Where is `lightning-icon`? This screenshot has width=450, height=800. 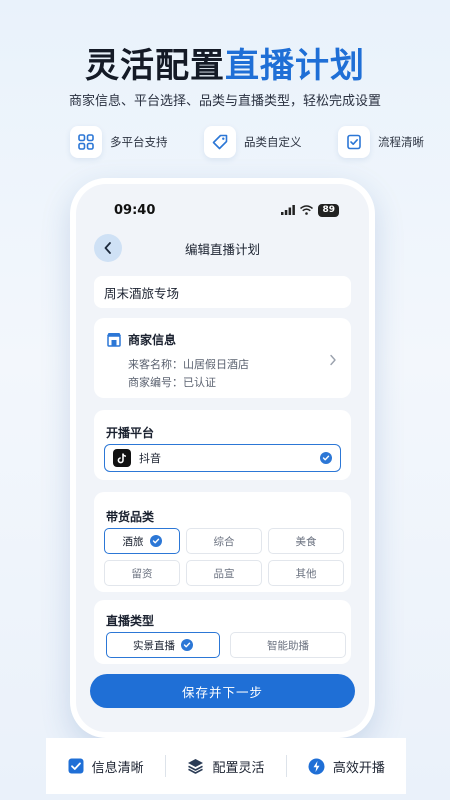
lightning-icon is located at coordinates (316, 766).